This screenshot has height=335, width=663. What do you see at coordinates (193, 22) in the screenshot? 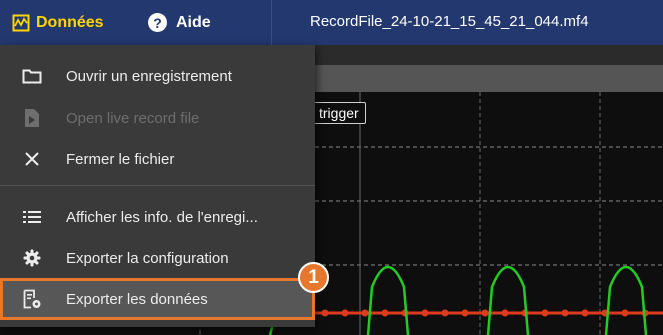
I see `menu-aide-label: Aide` at bounding box center [193, 22].